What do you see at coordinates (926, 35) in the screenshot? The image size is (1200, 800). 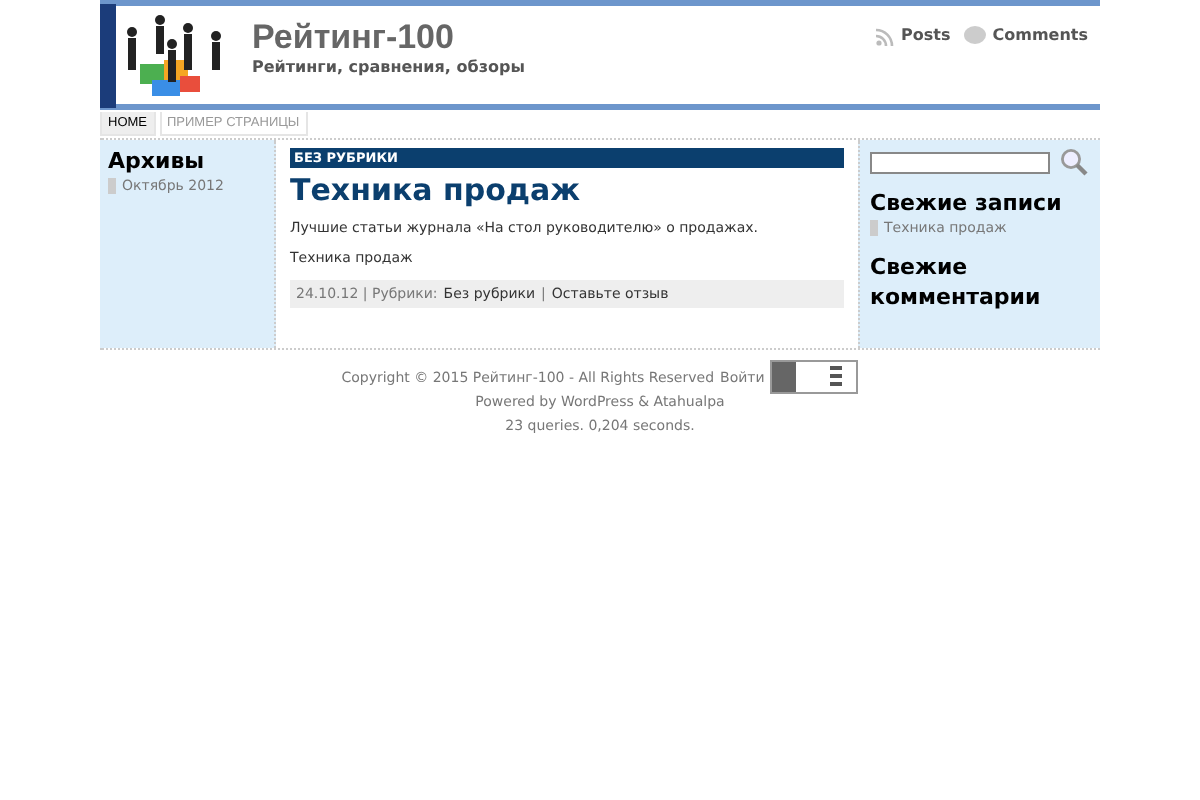 I see `feed-link: Posts` at bounding box center [926, 35].